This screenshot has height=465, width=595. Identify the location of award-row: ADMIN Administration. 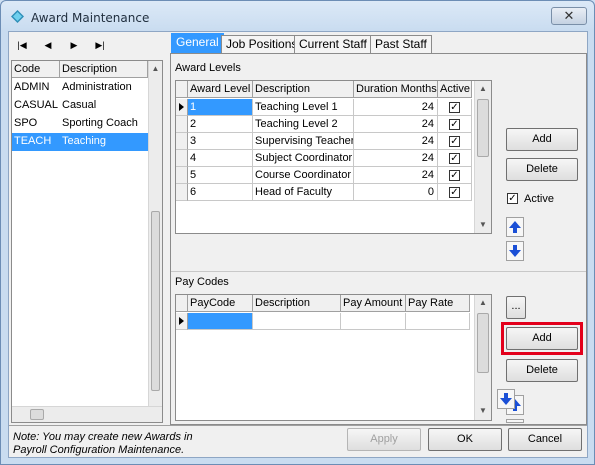
(80, 88).